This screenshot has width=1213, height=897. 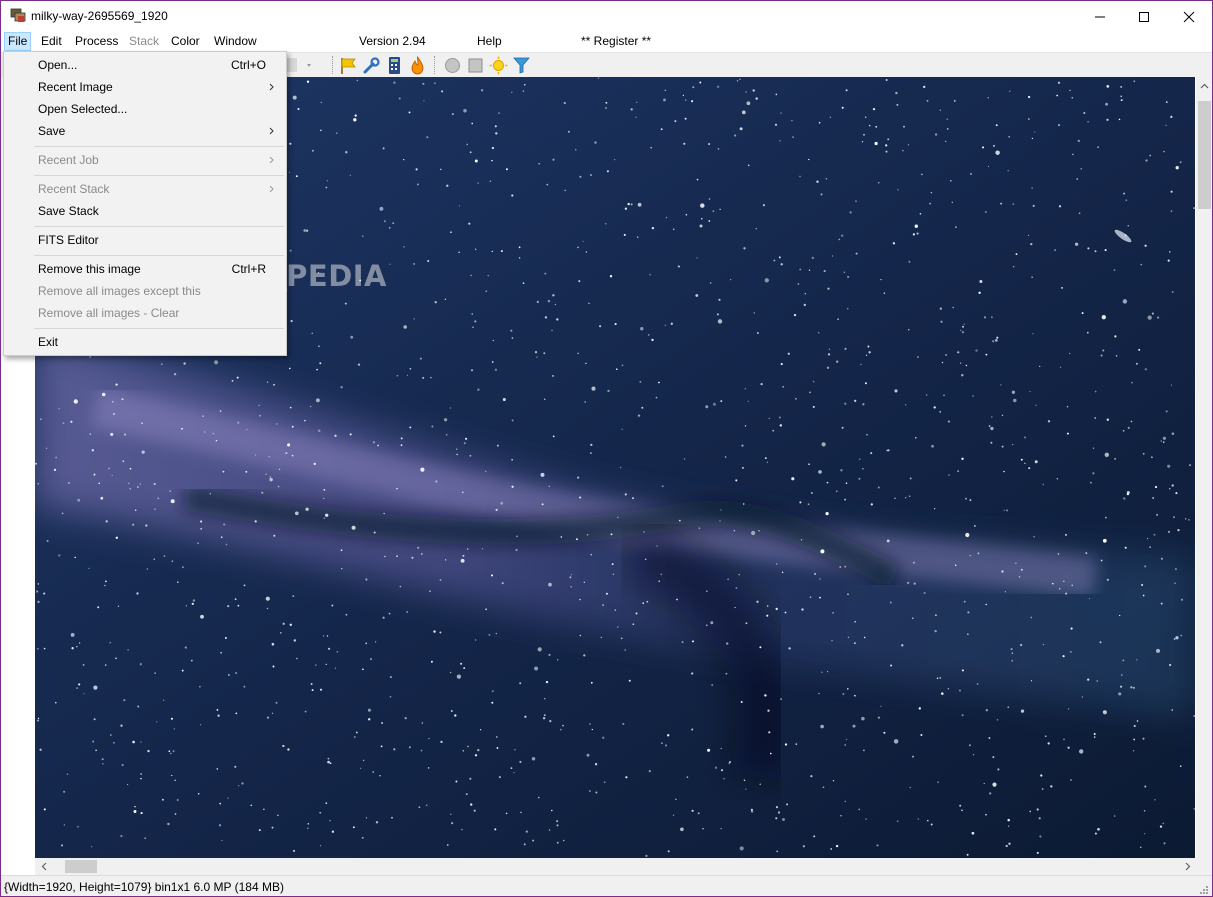 I want to click on horizontal-scroll-thumb, so click(x=81, y=866).